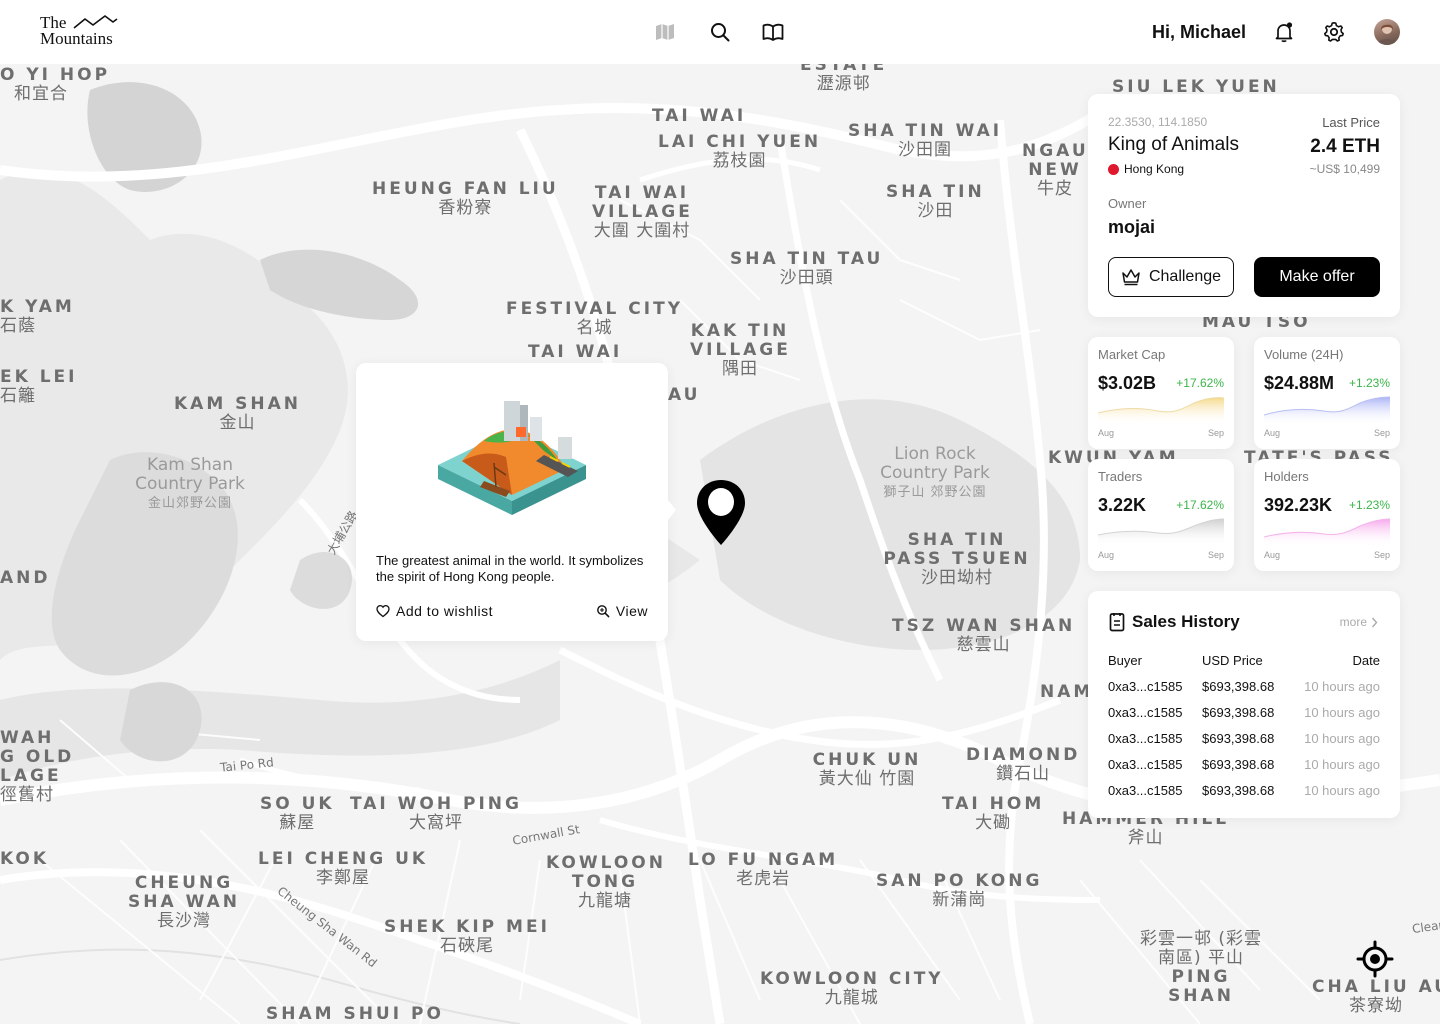  I want to click on map-label: HEUNG FAN LIU 香粉寮, so click(465, 198).